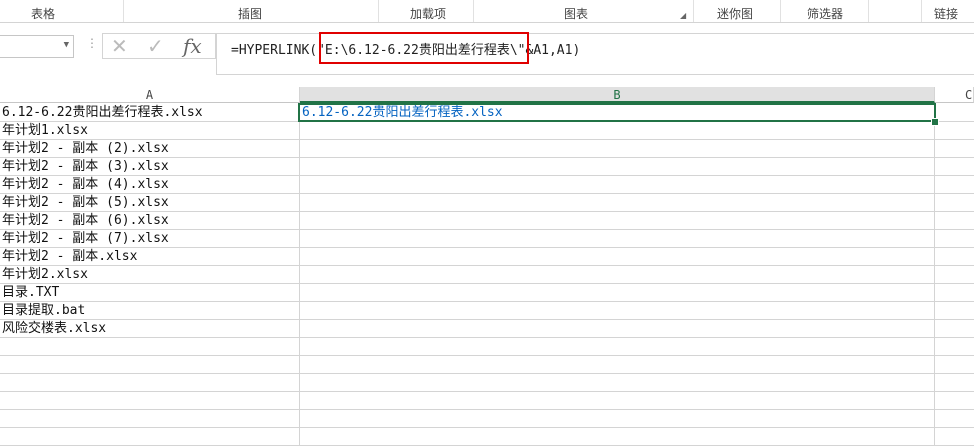 Image resolution: width=974 pixels, height=446 pixels. Describe the element at coordinates (954, 95) in the screenshot. I see `column-header-c: C` at that location.